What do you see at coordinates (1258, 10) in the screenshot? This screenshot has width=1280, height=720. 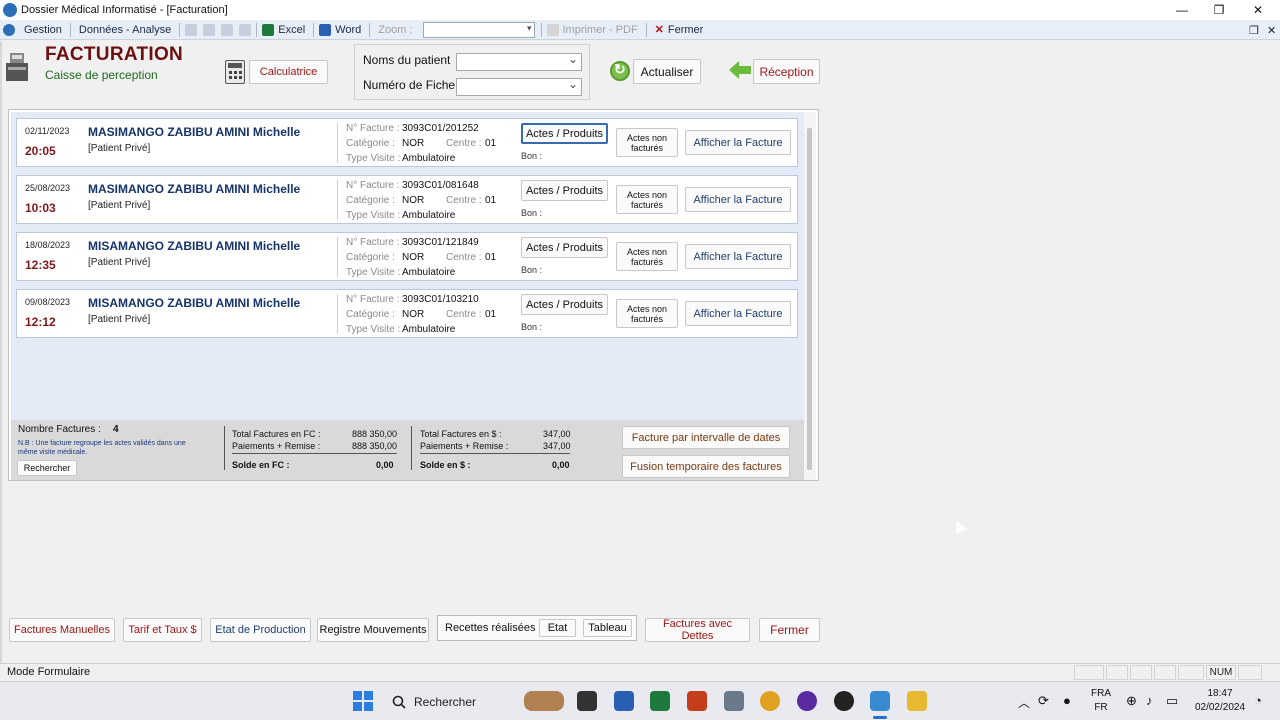 I see `close-window-button: ✕` at bounding box center [1258, 10].